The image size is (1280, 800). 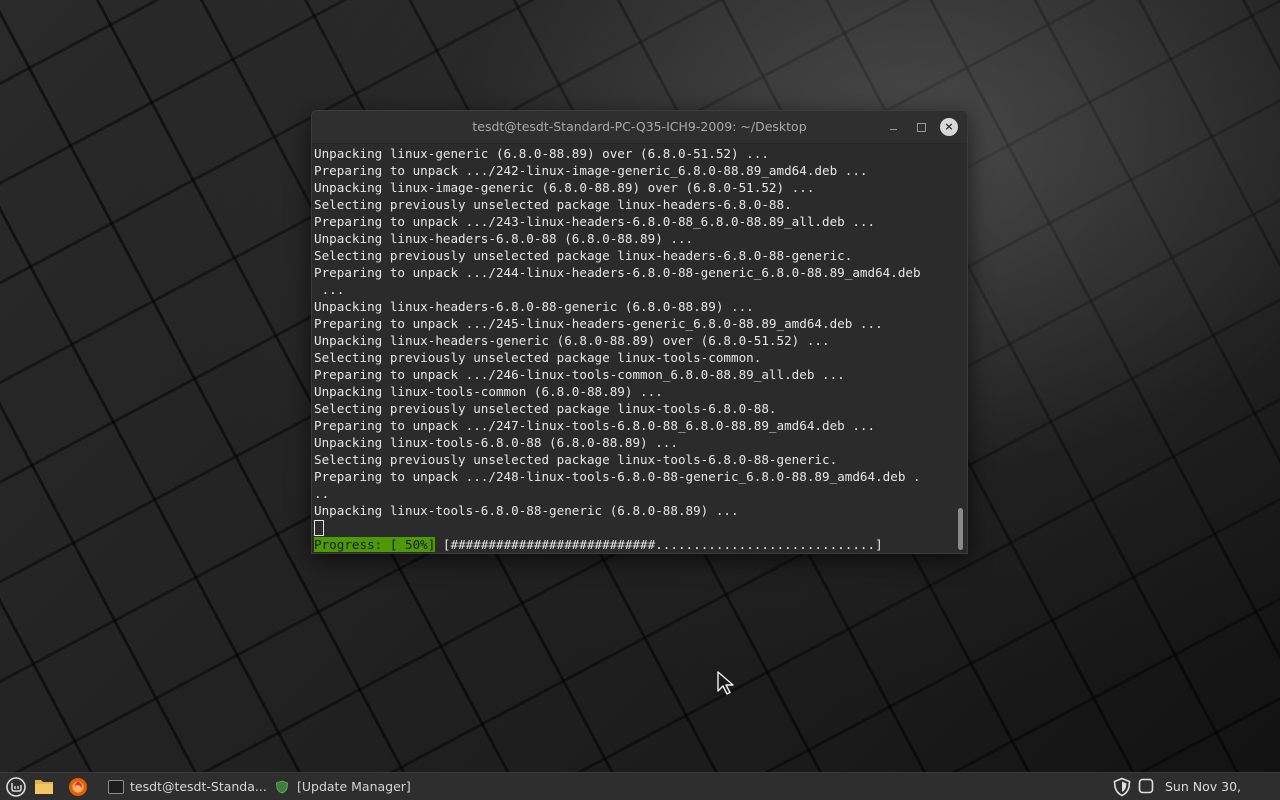 I want to click on terminal-icon, so click(x=116, y=787).